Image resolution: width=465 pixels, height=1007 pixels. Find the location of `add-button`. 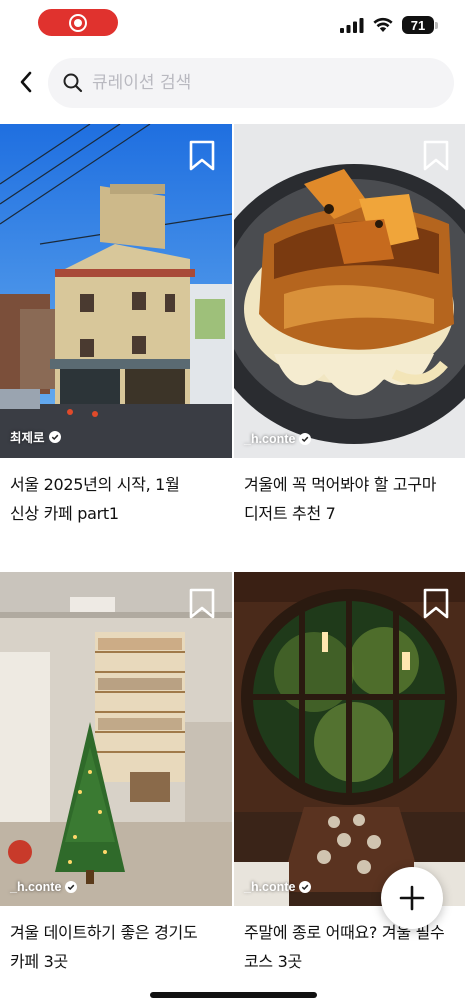

add-button is located at coordinates (412, 898).